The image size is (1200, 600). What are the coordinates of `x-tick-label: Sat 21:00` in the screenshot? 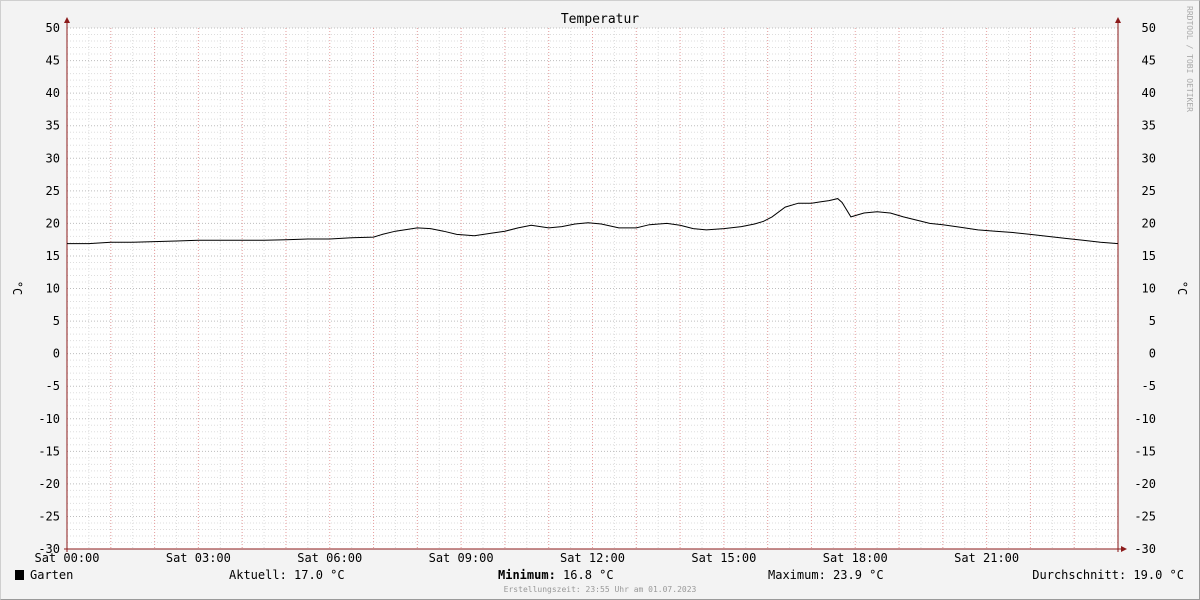 It's located at (986, 558).